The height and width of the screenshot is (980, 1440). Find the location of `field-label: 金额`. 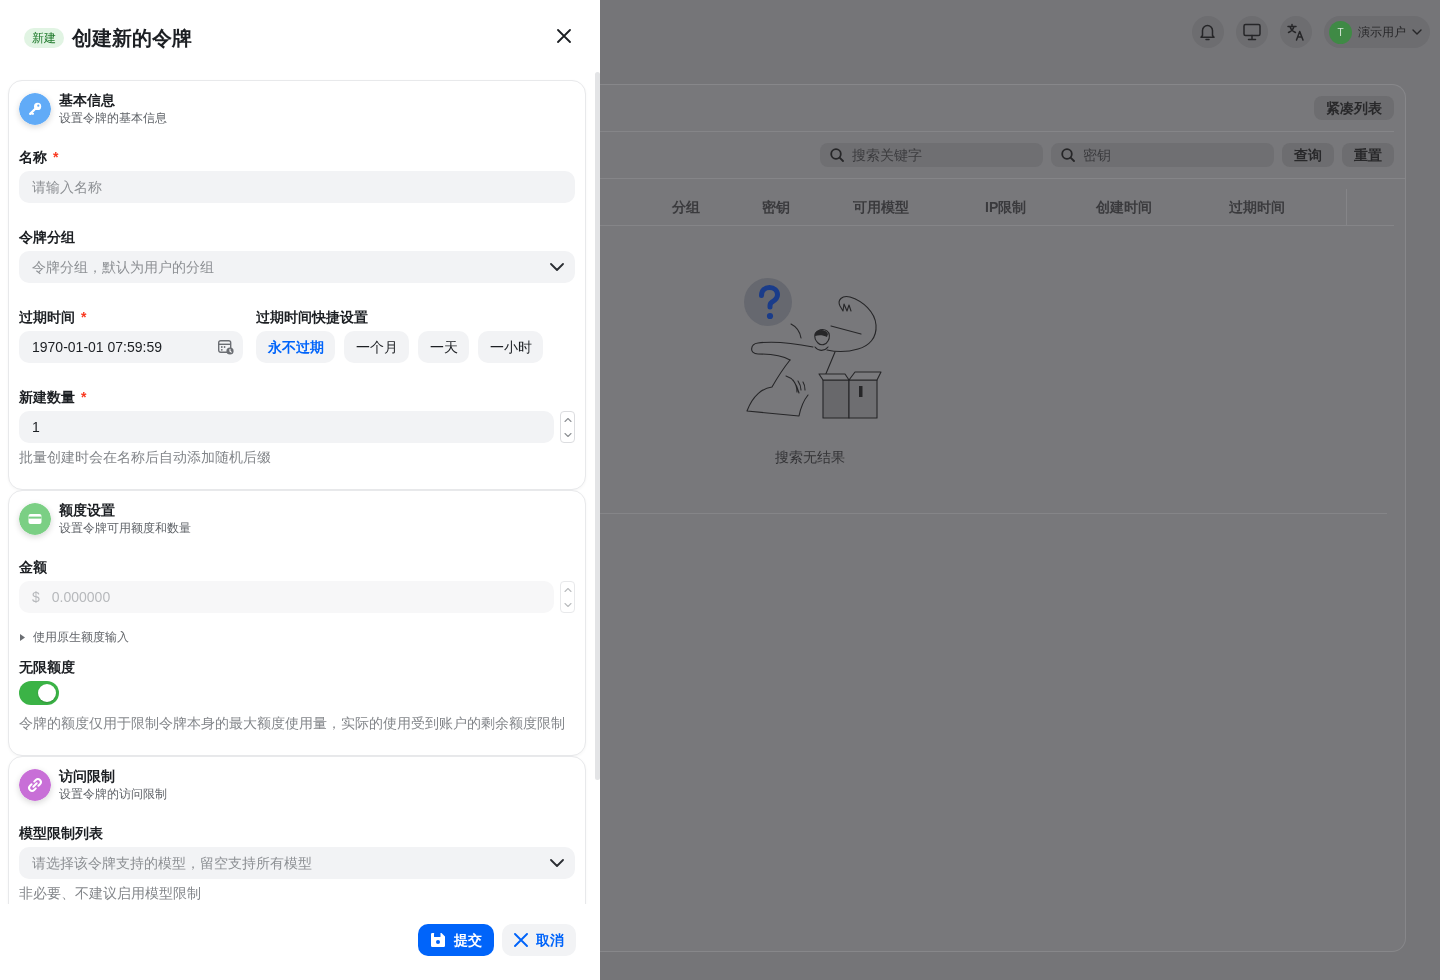

field-label: 金额 is located at coordinates (33, 567).